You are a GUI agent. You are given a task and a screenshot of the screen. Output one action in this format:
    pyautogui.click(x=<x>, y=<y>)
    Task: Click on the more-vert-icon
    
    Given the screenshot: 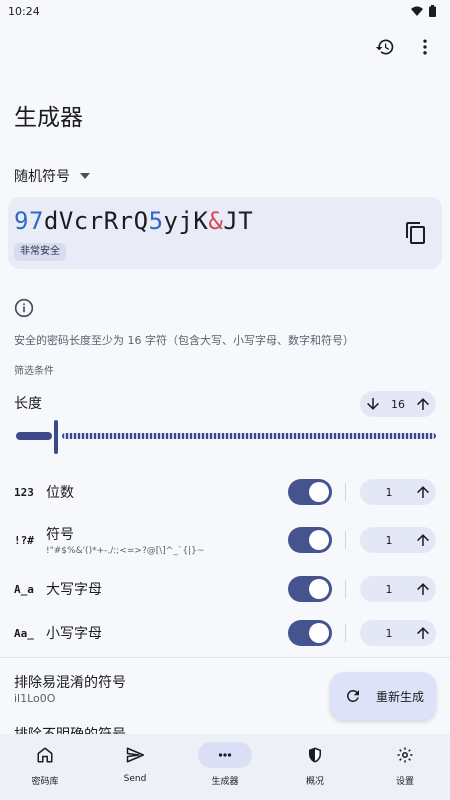 What is the action you would take?
    pyautogui.click(x=425, y=47)
    